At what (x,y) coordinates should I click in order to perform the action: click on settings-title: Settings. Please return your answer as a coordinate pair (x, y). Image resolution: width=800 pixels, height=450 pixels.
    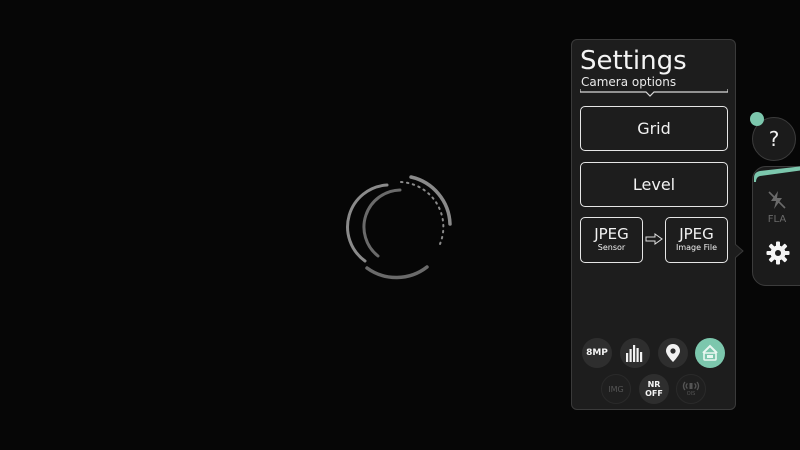
    Looking at the image, I should click on (633, 61).